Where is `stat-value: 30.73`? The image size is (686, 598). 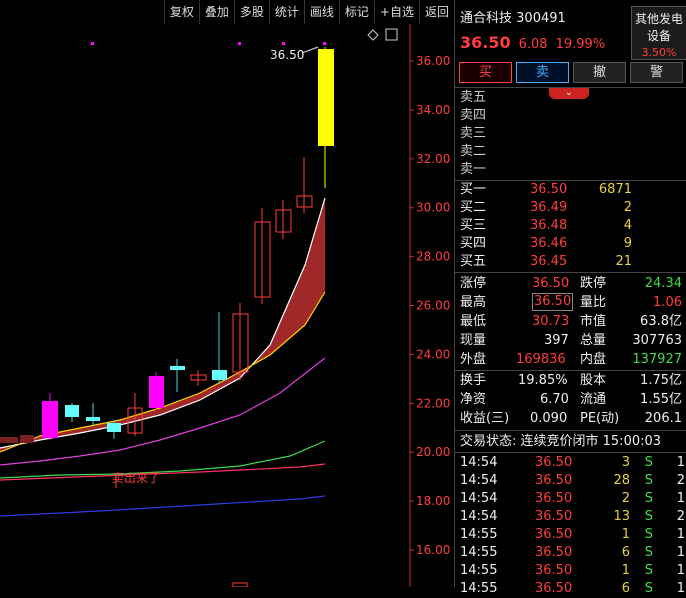 stat-value: 30.73 is located at coordinates (551, 321).